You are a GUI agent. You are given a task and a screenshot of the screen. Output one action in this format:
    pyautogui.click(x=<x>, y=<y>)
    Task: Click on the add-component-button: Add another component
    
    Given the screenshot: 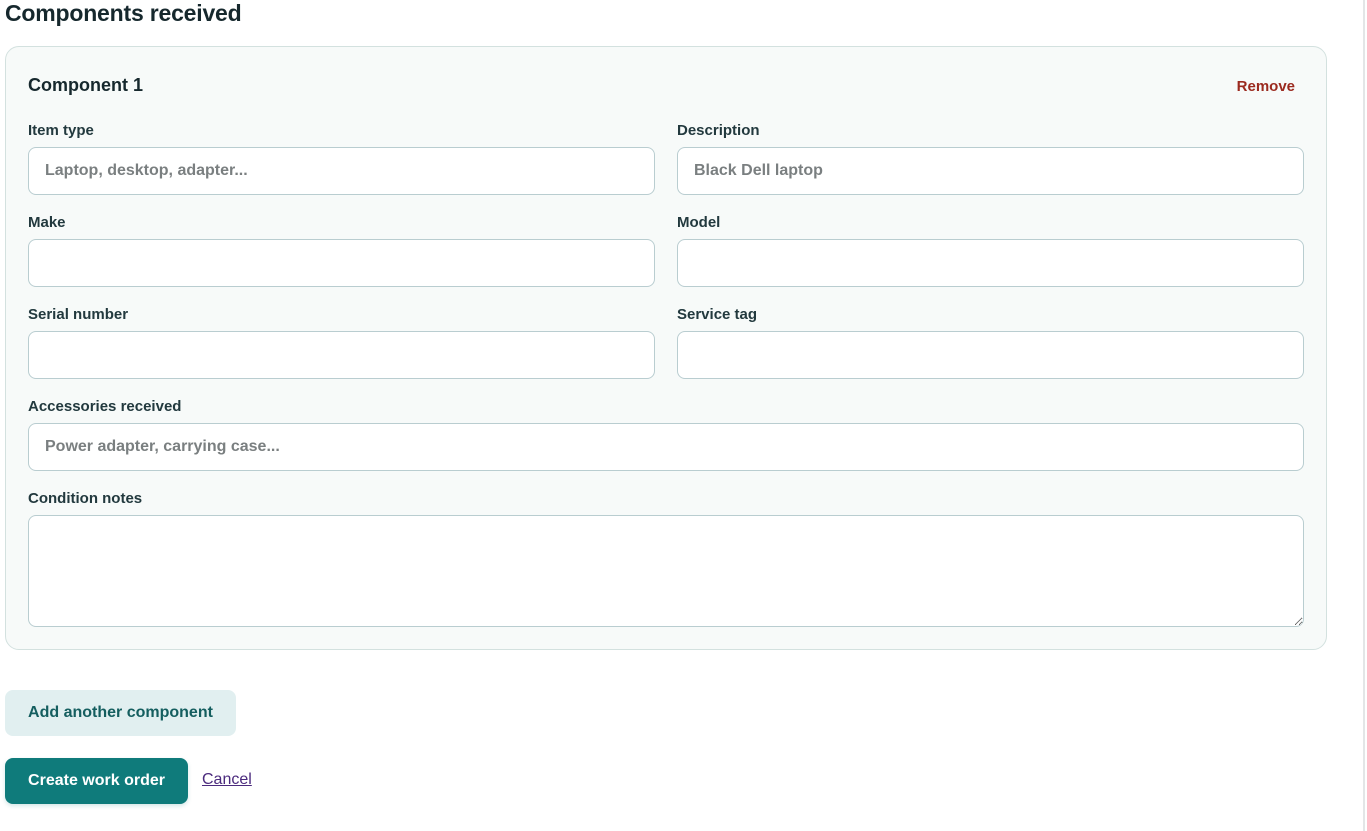 What is the action you would take?
    pyautogui.click(x=120, y=713)
    